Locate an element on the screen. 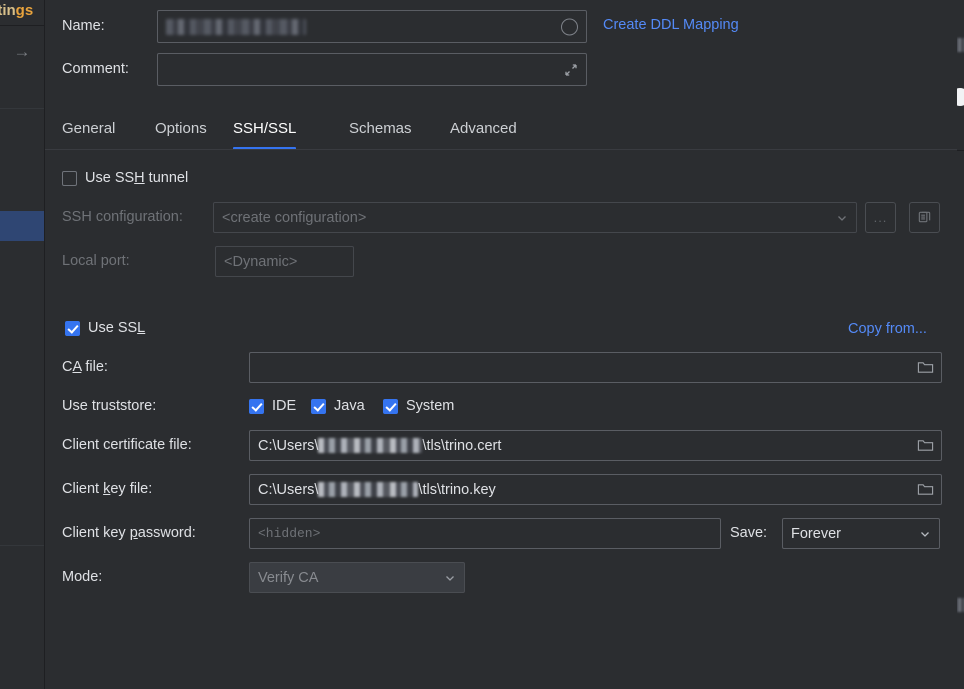 Image resolution: width=964 pixels, height=689 pixels. save-combo: Forever is located at coordinates (861, 533).